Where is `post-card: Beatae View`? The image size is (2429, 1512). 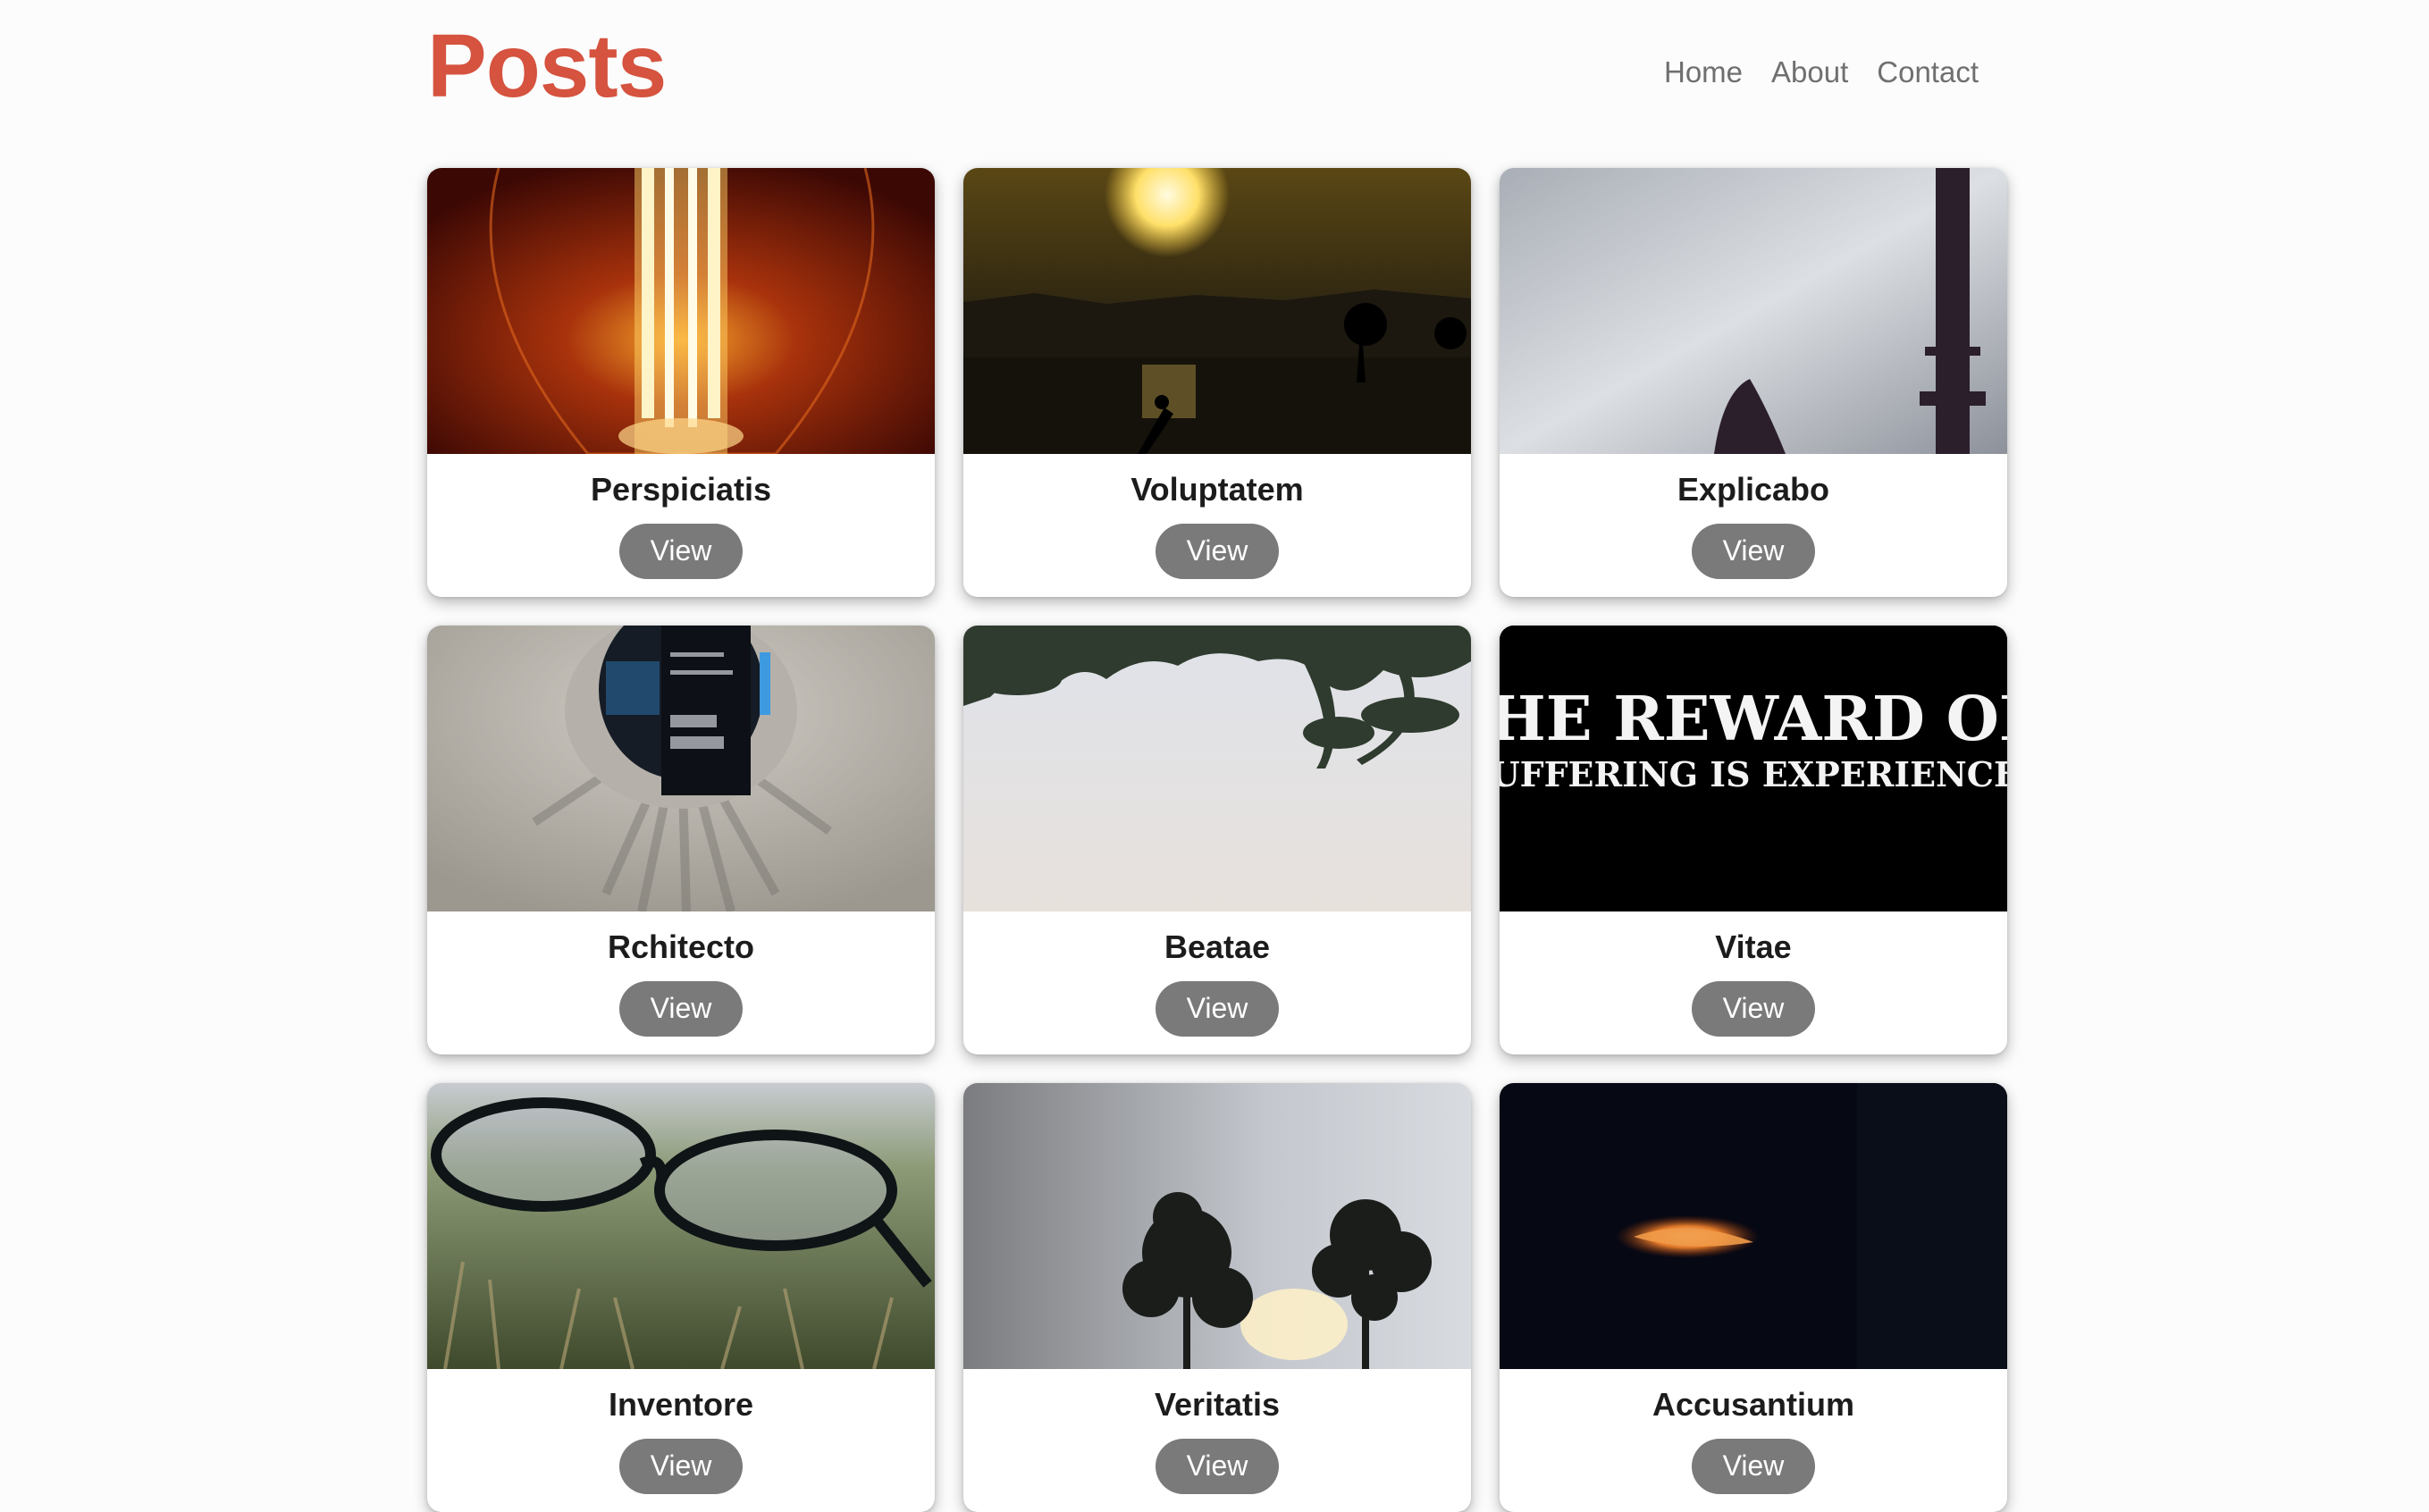 post-card: Beatae View is located at coordinates (1217, 840).